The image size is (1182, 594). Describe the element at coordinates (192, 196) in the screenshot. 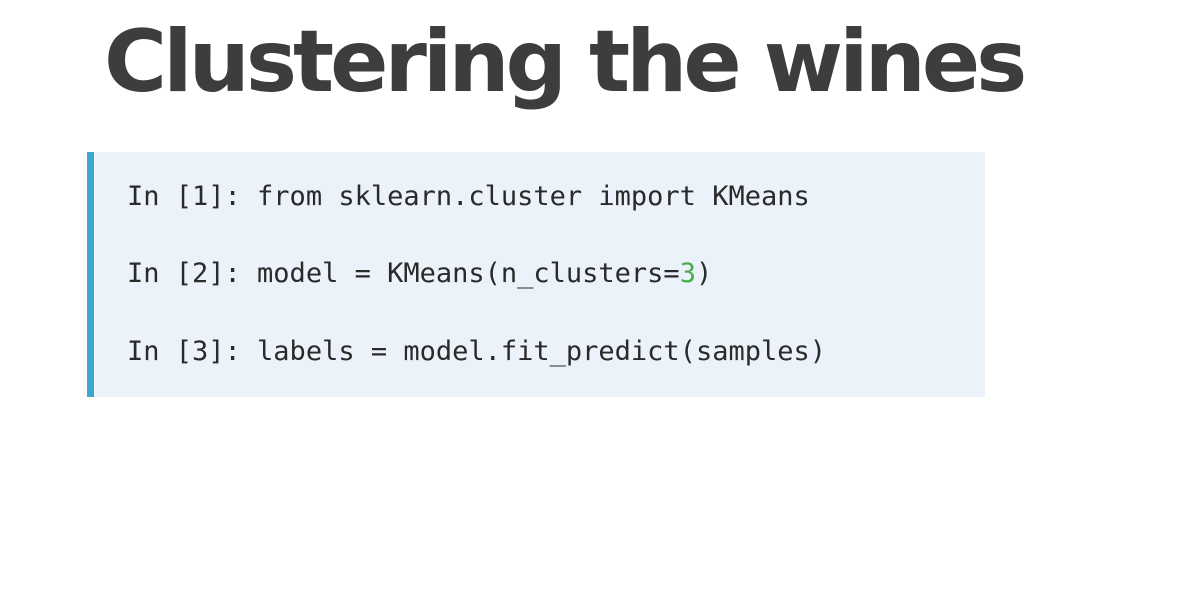

I see `input-prompt-1: In [1]:` at that location.